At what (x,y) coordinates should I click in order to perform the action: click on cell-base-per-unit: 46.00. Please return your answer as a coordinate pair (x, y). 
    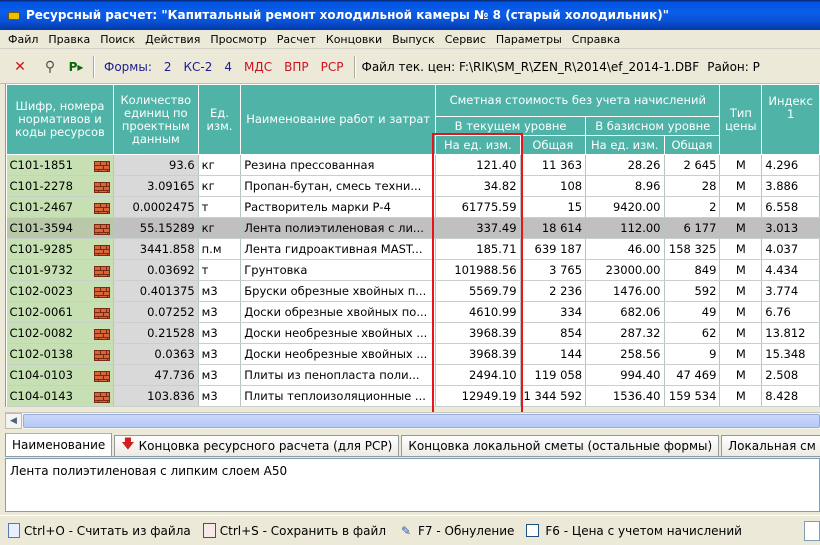
    Looking at the image, I should click on (625, 249).